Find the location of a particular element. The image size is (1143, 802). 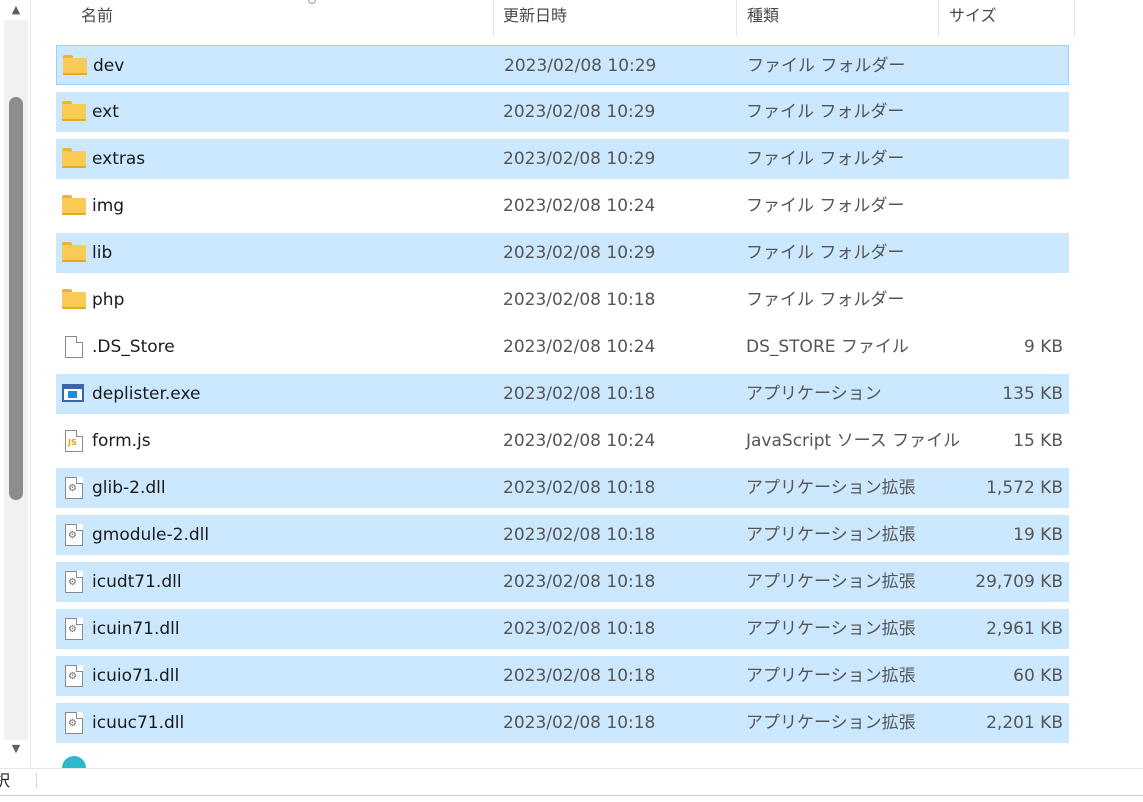

file-name: icuio71.dll is located at coordinates (136, 676).